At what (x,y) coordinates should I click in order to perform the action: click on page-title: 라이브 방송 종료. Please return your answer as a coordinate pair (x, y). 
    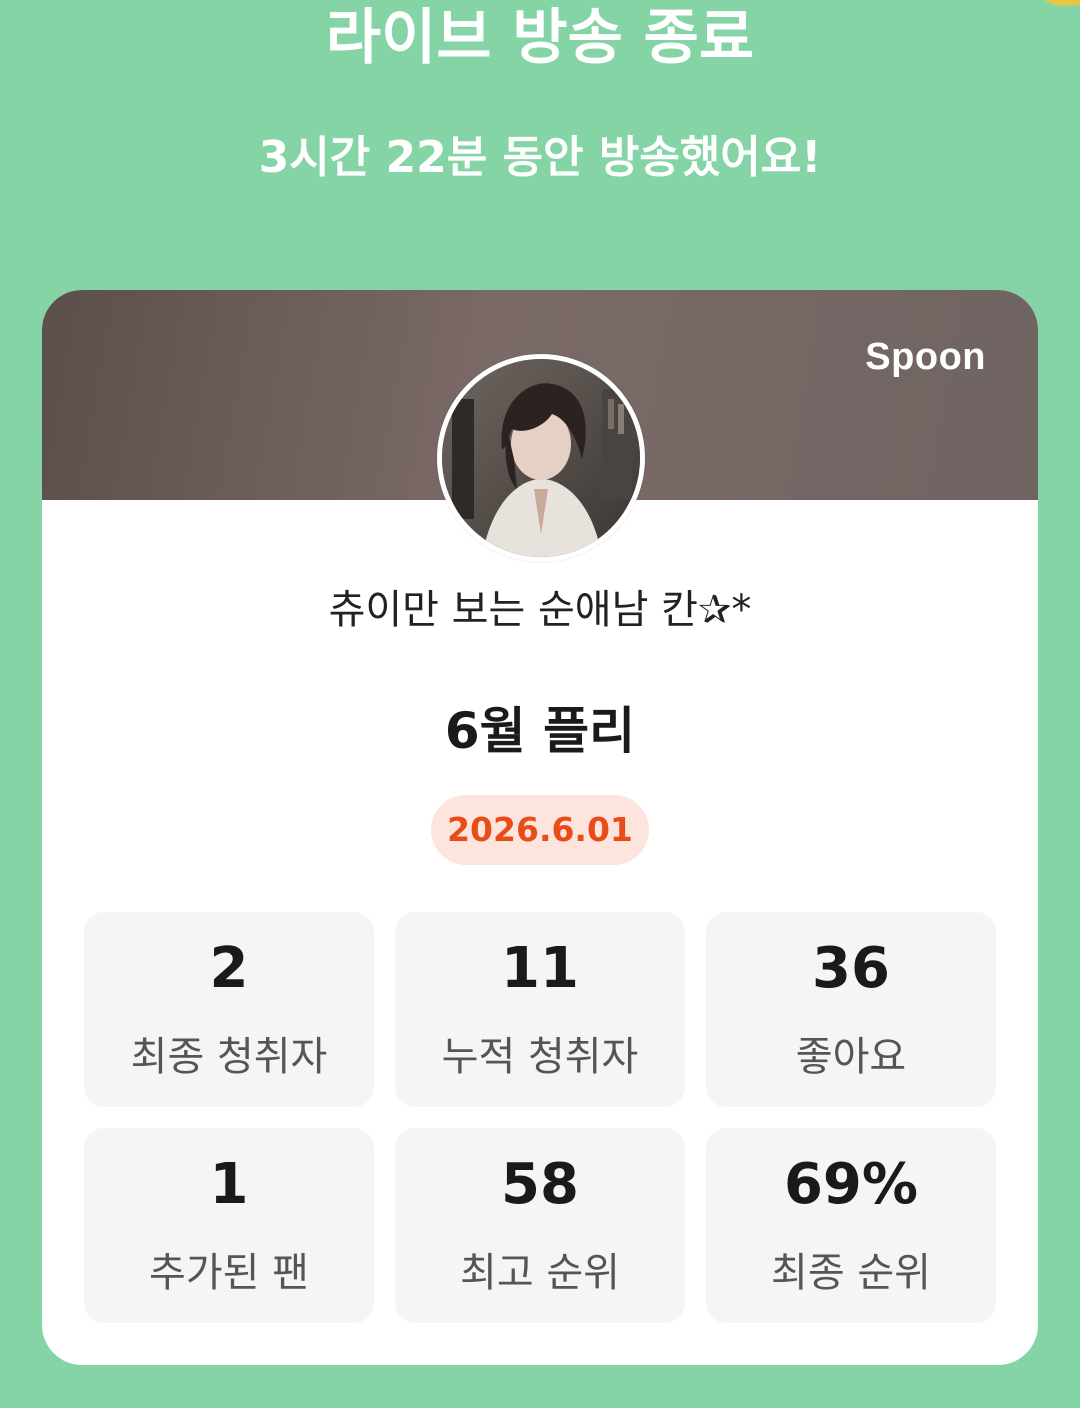
    Looking at the image, I should click on (540, 38).